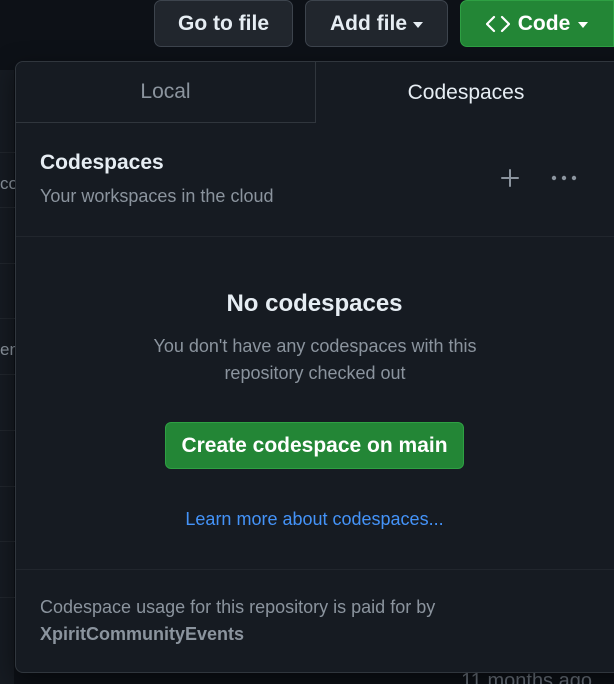  I want to click on more-options-button, so click(564, 178).